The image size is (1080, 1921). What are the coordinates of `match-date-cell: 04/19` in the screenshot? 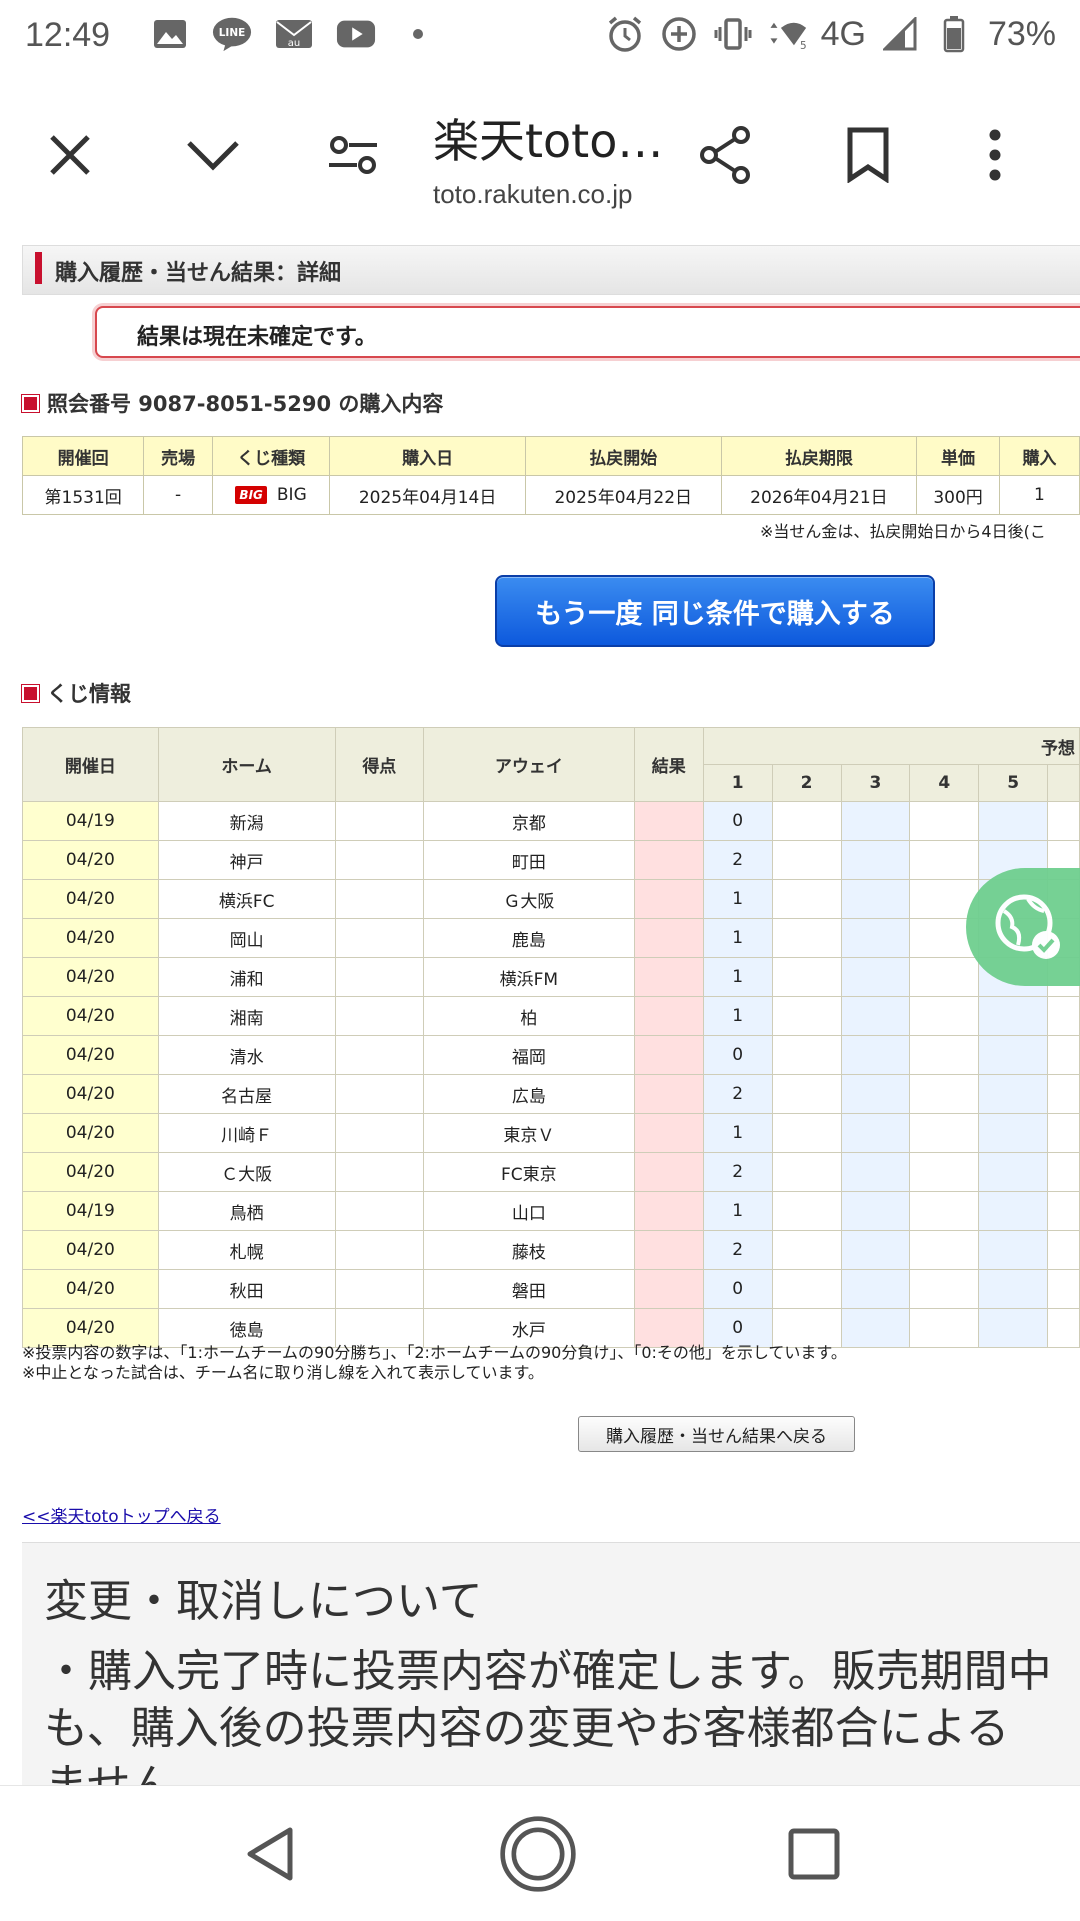 It's located at (90, 821).